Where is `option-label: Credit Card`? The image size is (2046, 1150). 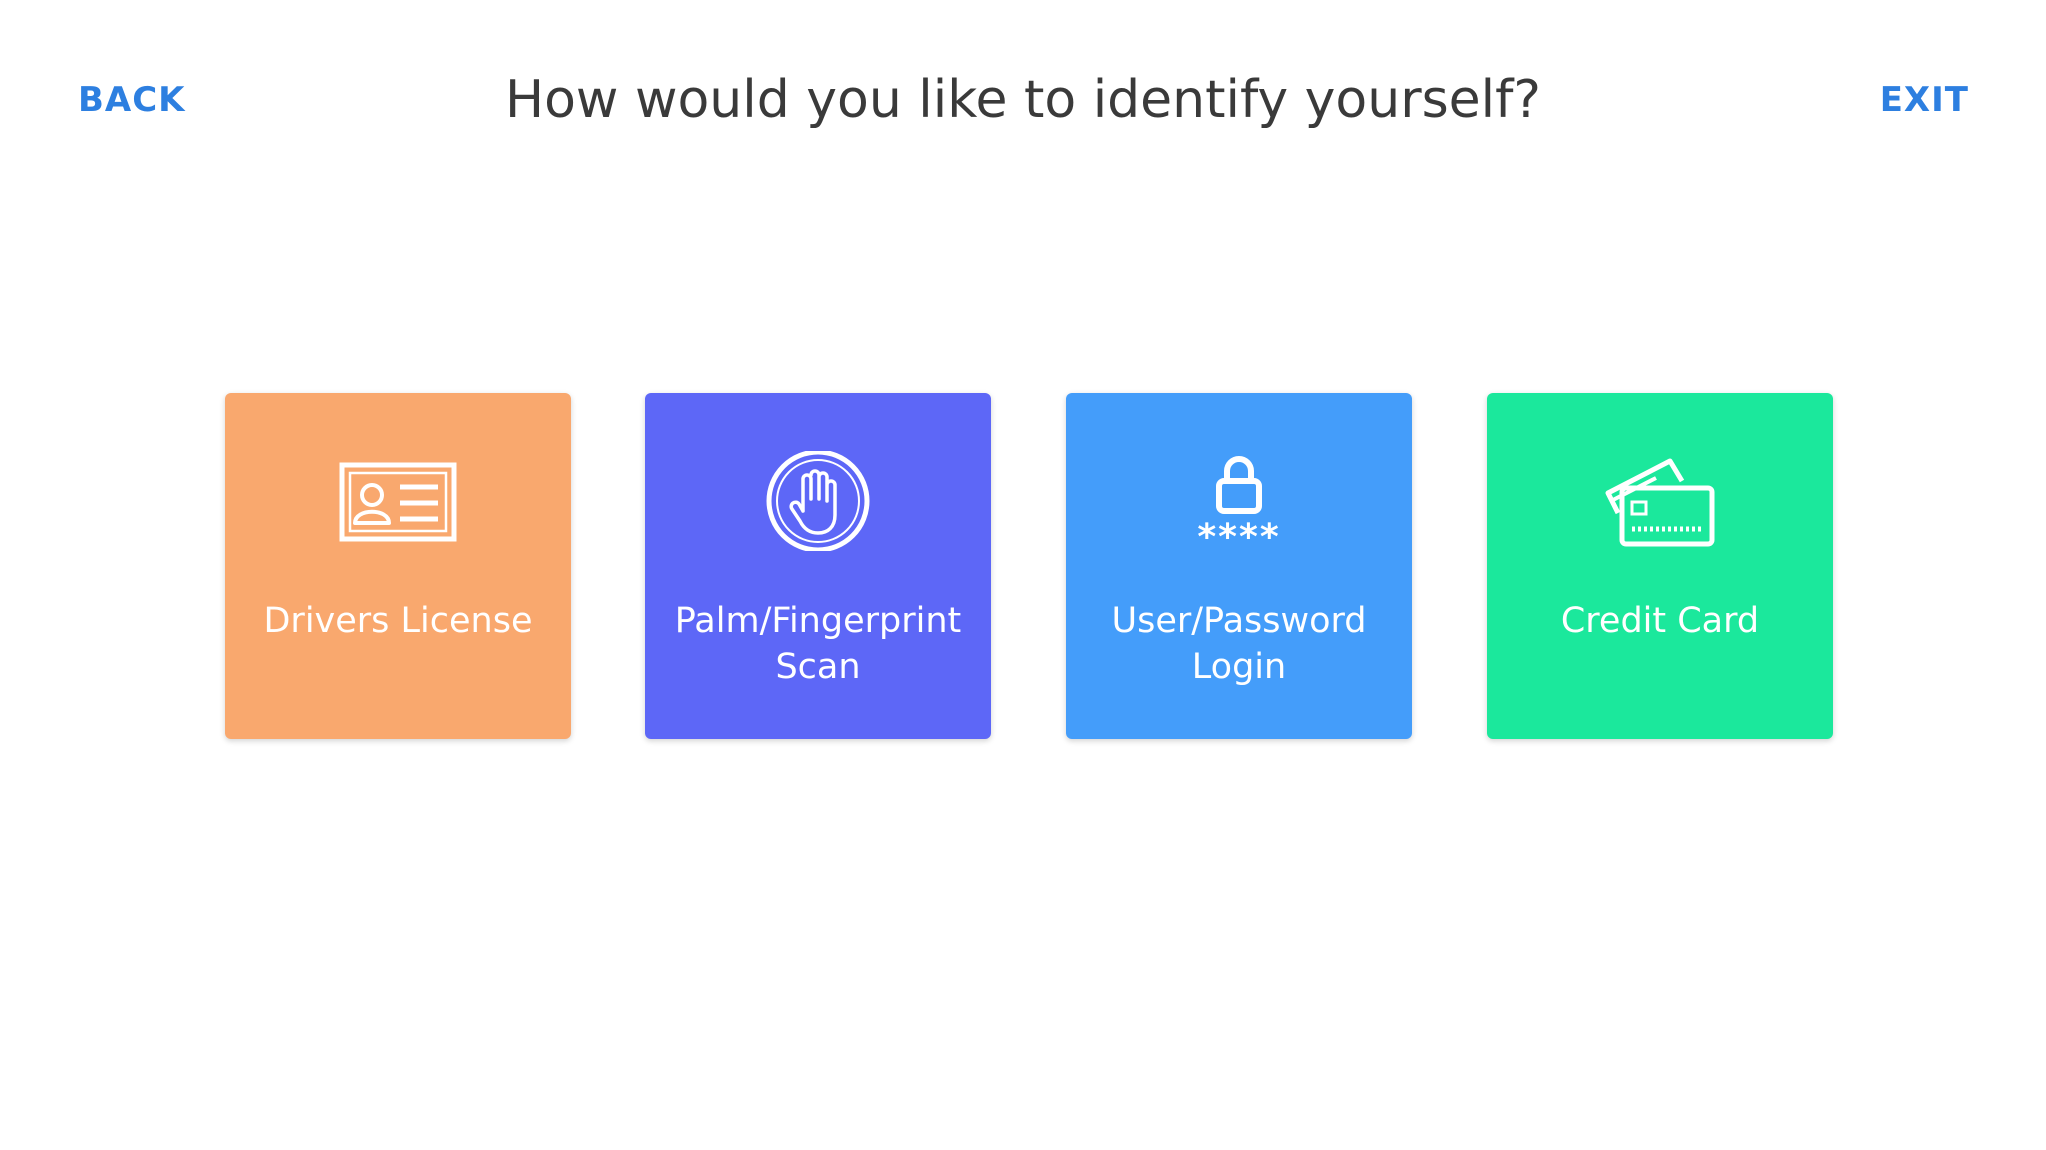 option-label: Credit Card is located at coordinates (1660, 621).